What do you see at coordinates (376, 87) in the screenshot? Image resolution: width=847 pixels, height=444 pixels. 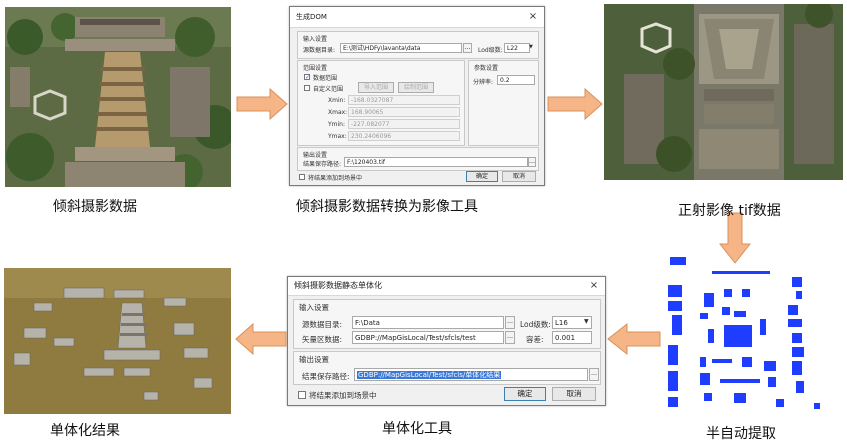 I see `import-range-button: 导入范围` at bounding box center [376, 87].